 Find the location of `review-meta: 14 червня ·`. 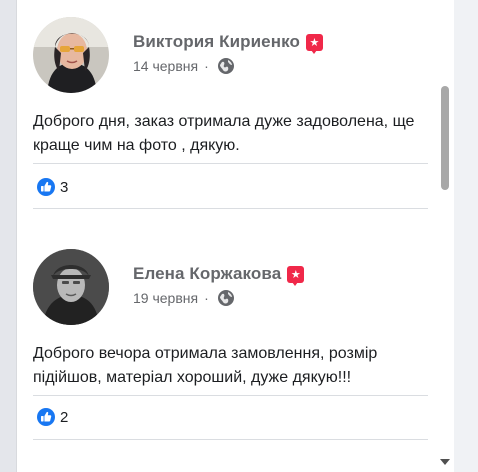

review-meta: 14 червня · is located at coordinates (184, 66).